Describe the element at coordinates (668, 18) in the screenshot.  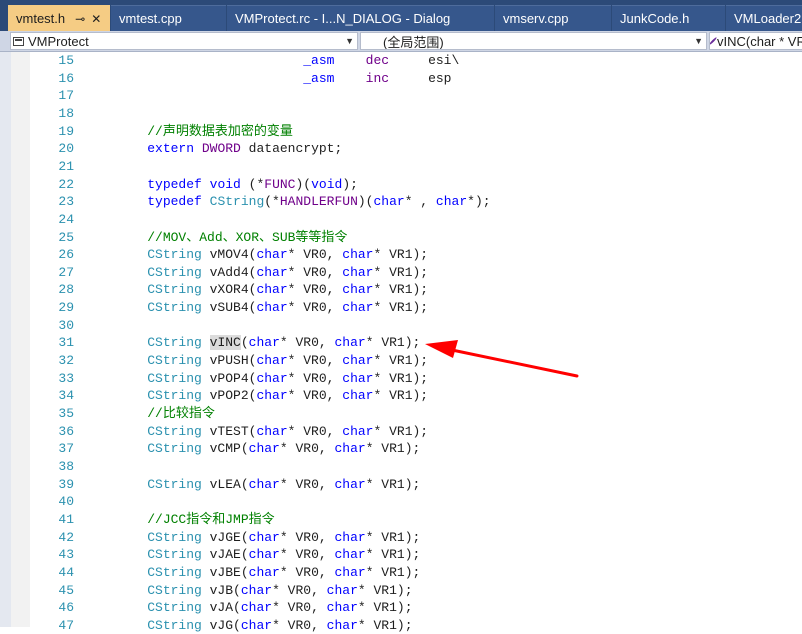
I see `tab-junkcode-h: JunkCode.h` at that location.